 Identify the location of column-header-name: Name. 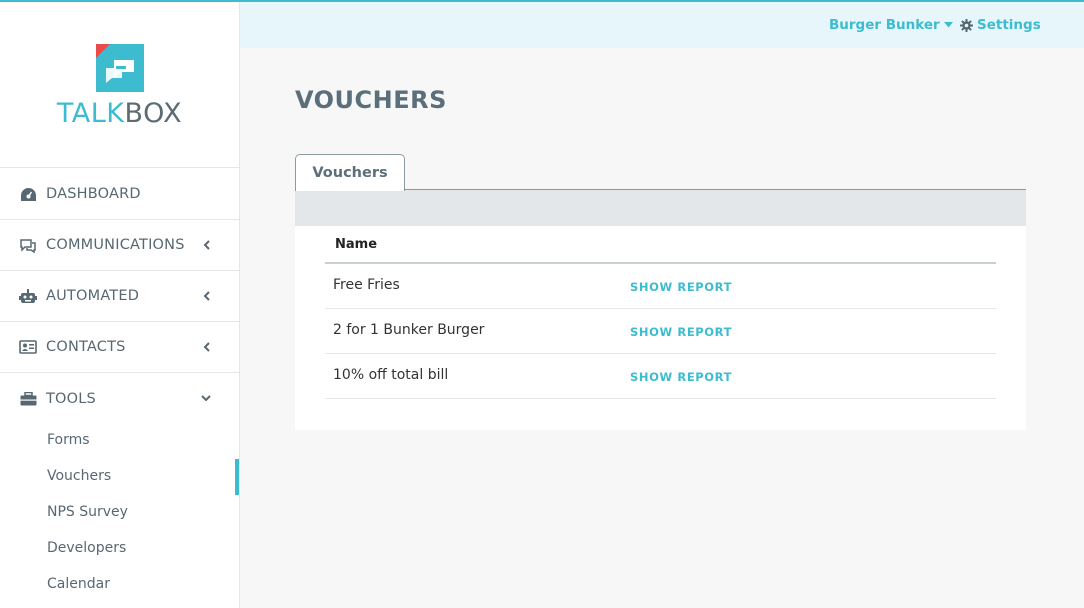
(356, 244).